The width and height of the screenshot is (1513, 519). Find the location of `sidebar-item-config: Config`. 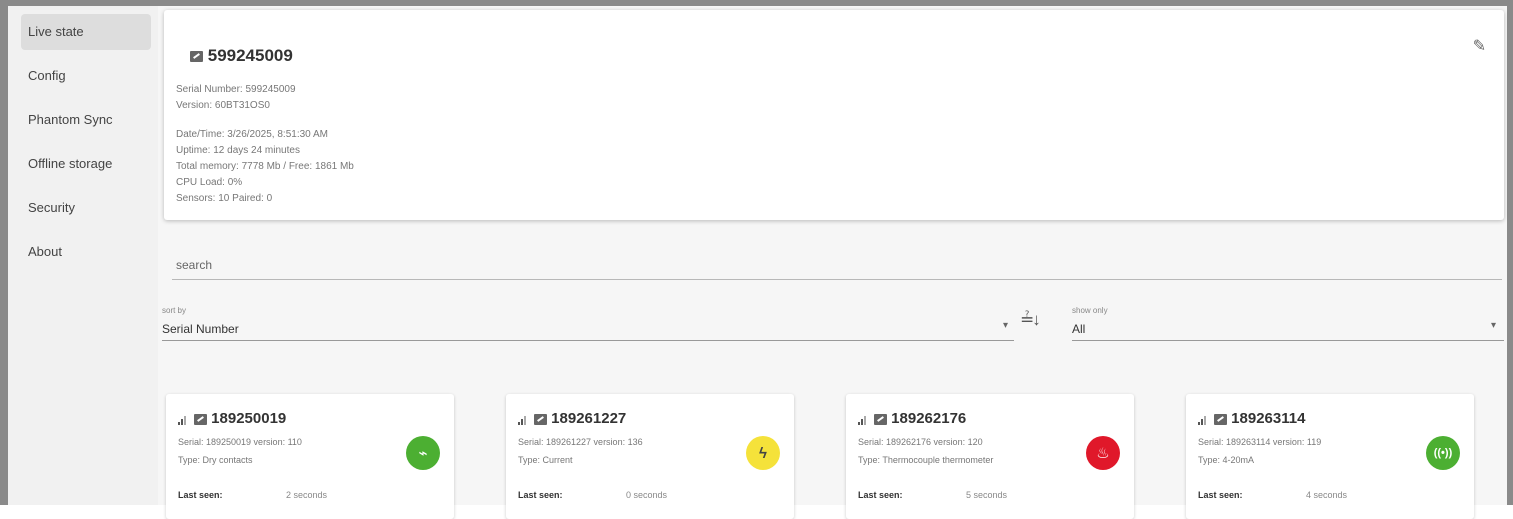

sidebar-item-config: Config is located at coordinates (86, 76).